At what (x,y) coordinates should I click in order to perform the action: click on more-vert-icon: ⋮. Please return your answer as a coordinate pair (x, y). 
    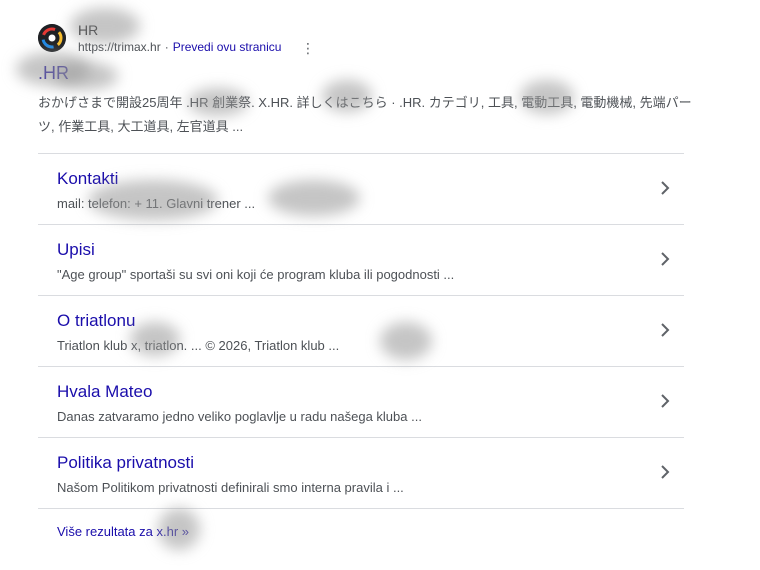
    Looking at the image, I should click on (308, 48).